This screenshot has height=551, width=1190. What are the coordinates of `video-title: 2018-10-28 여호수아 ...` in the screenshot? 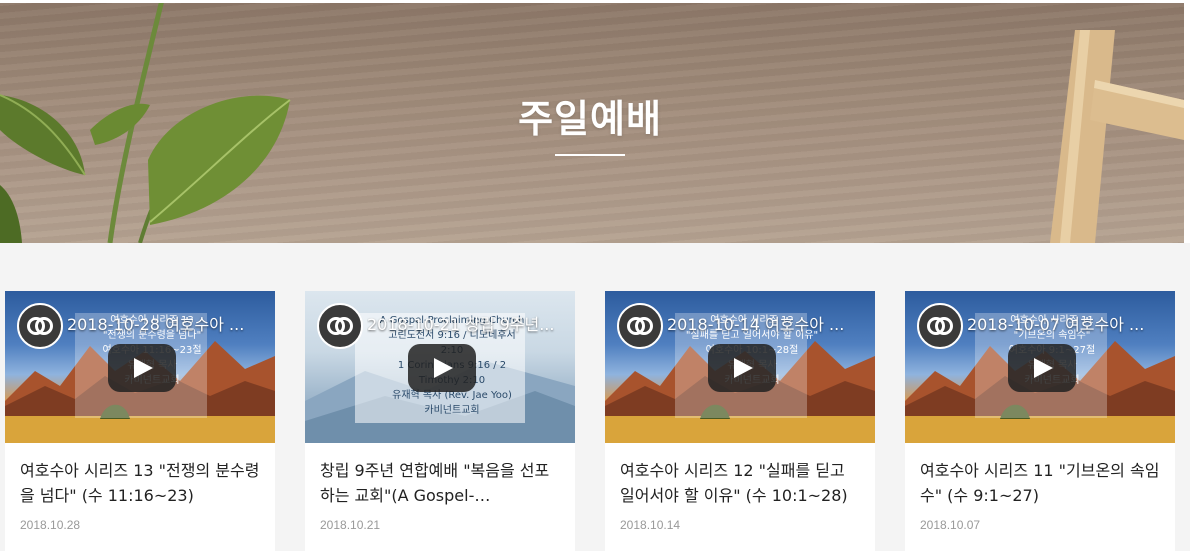 It's located at (167, 323).